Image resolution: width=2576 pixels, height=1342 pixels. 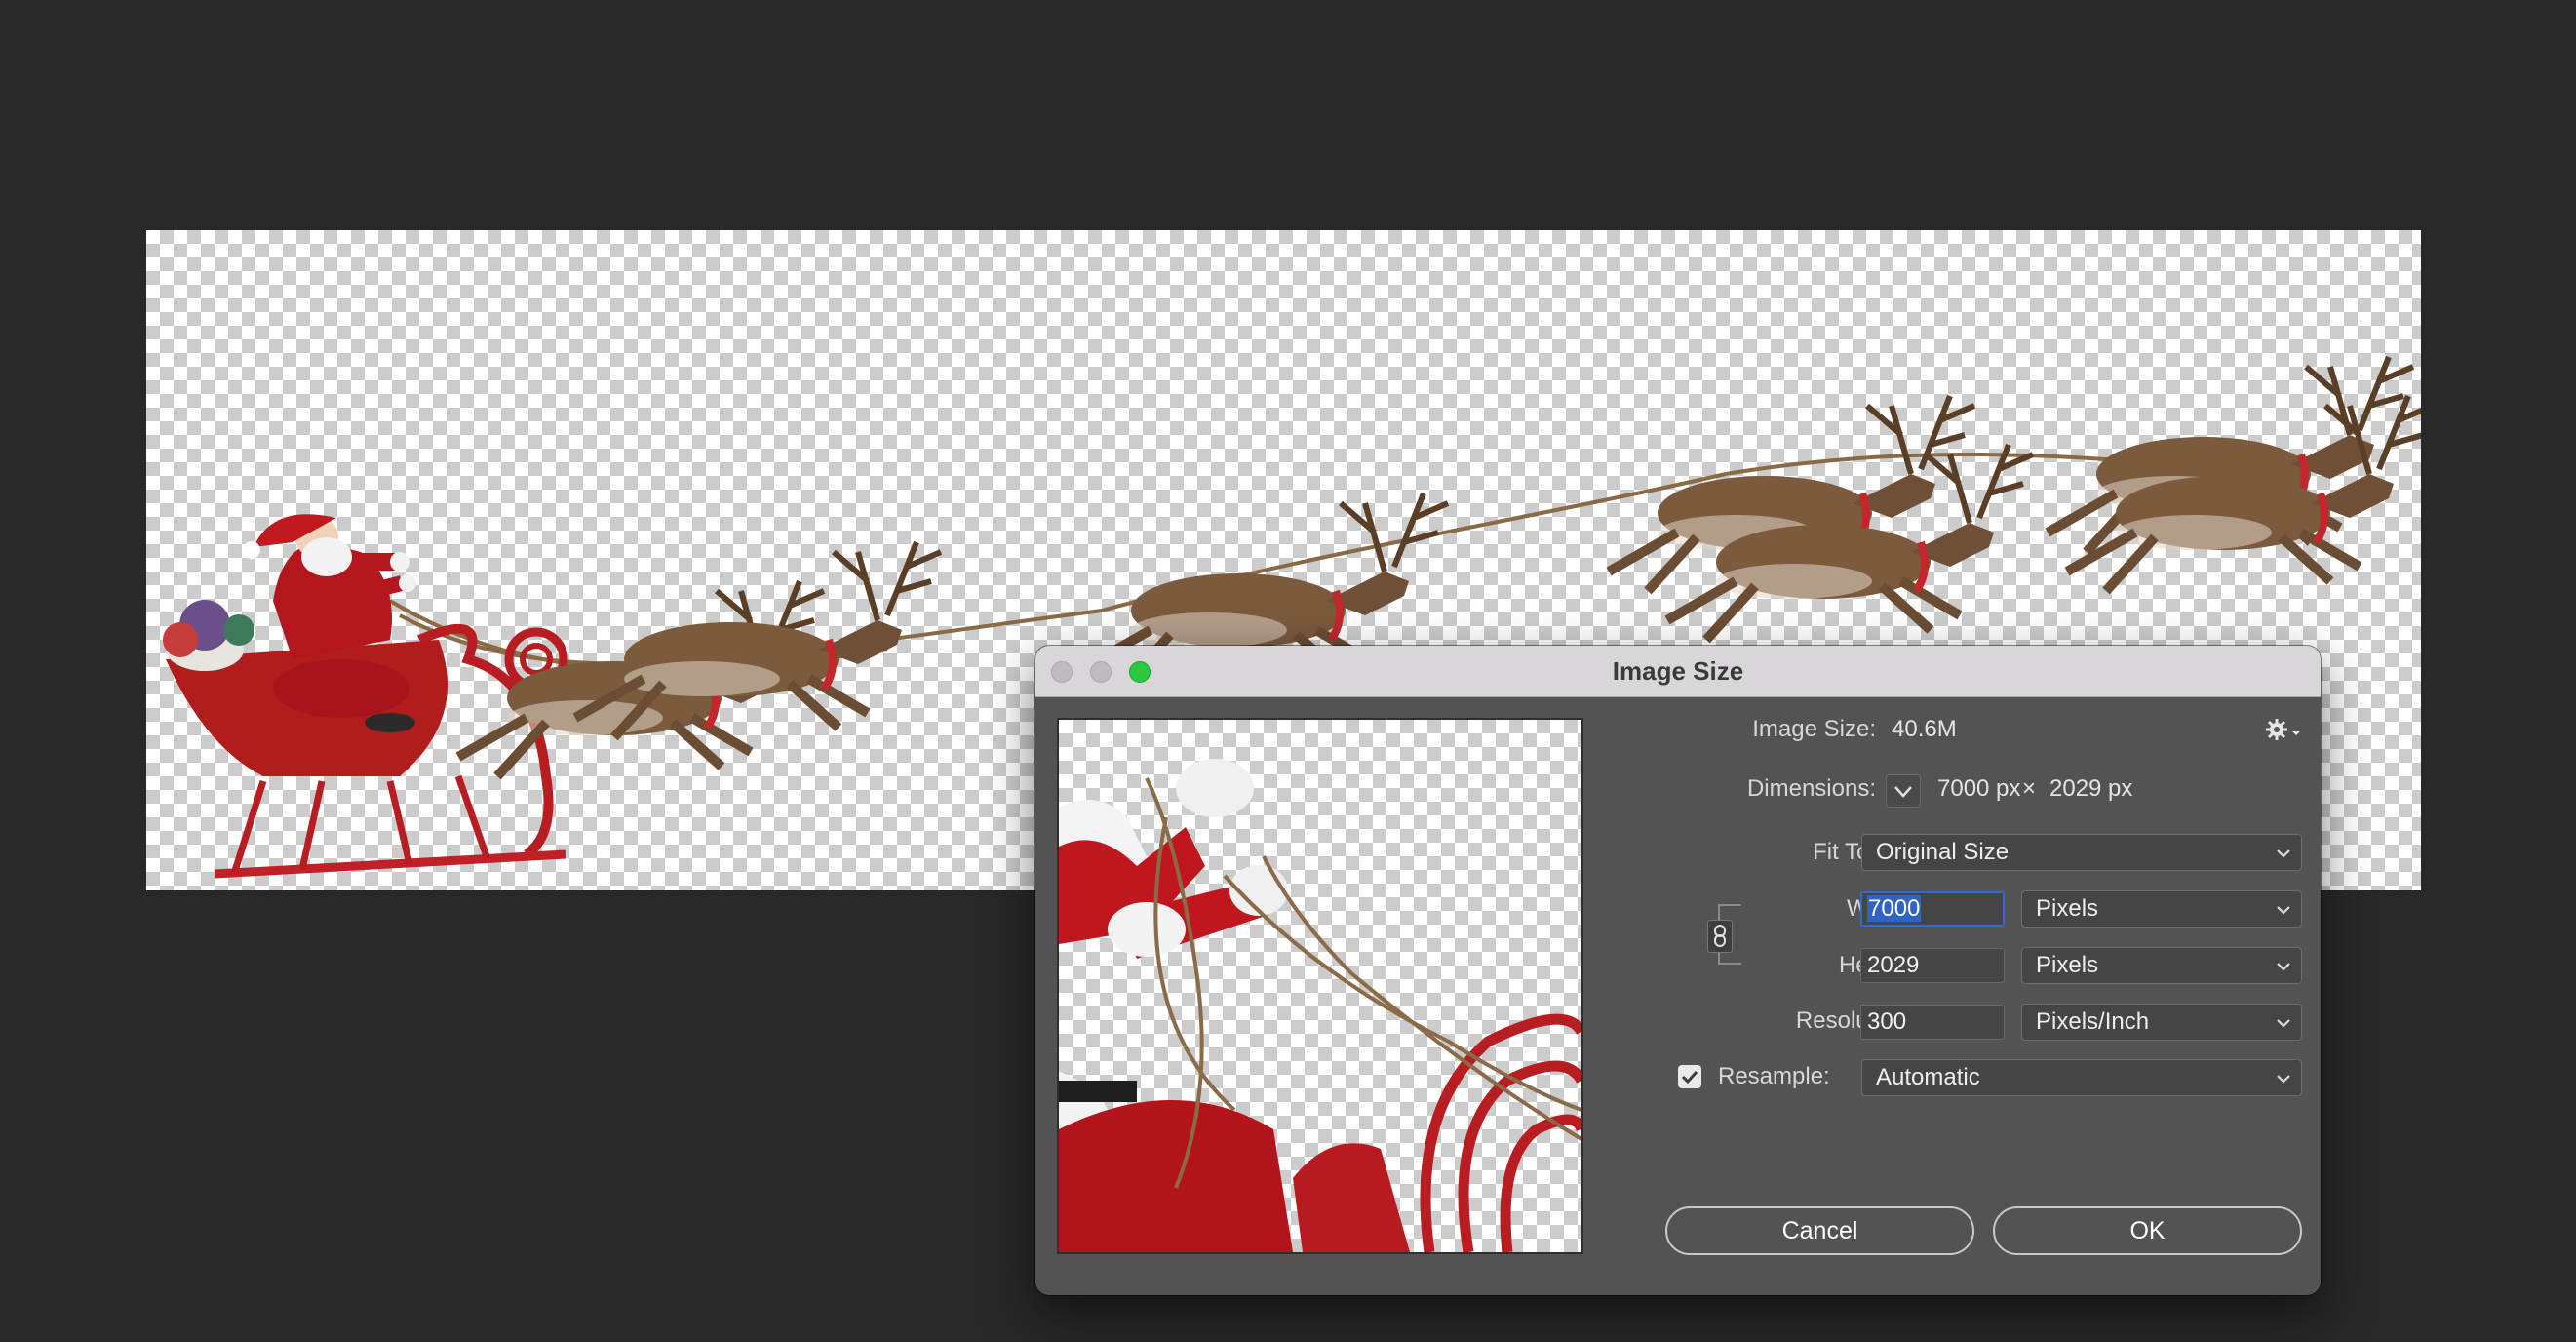 I want to click on dimensions-height-value: 2029 px, so click(x=2091, y=789).